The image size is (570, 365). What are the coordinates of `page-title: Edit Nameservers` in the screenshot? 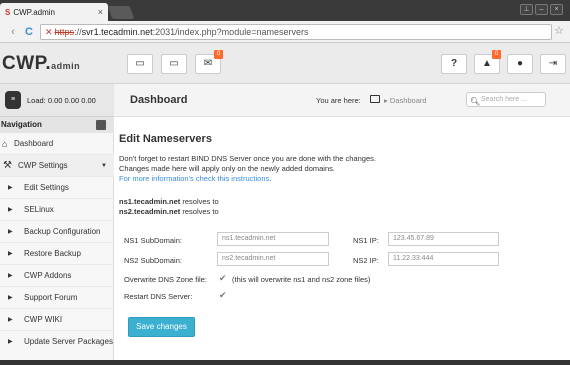 It's located at (165, 139).